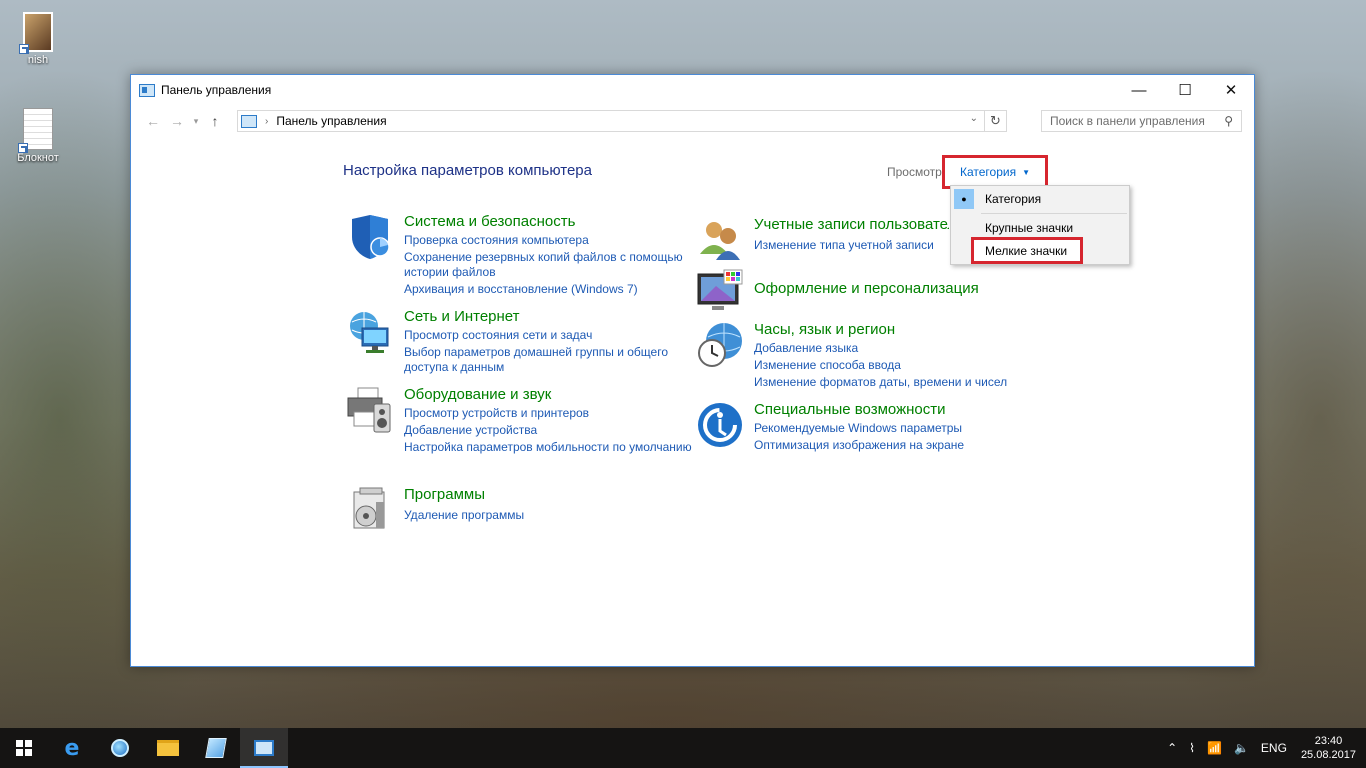 This screenshot has width=1366, height=768. I want to click on menu-item-label: Мелкие значки, so click(1026, 250).